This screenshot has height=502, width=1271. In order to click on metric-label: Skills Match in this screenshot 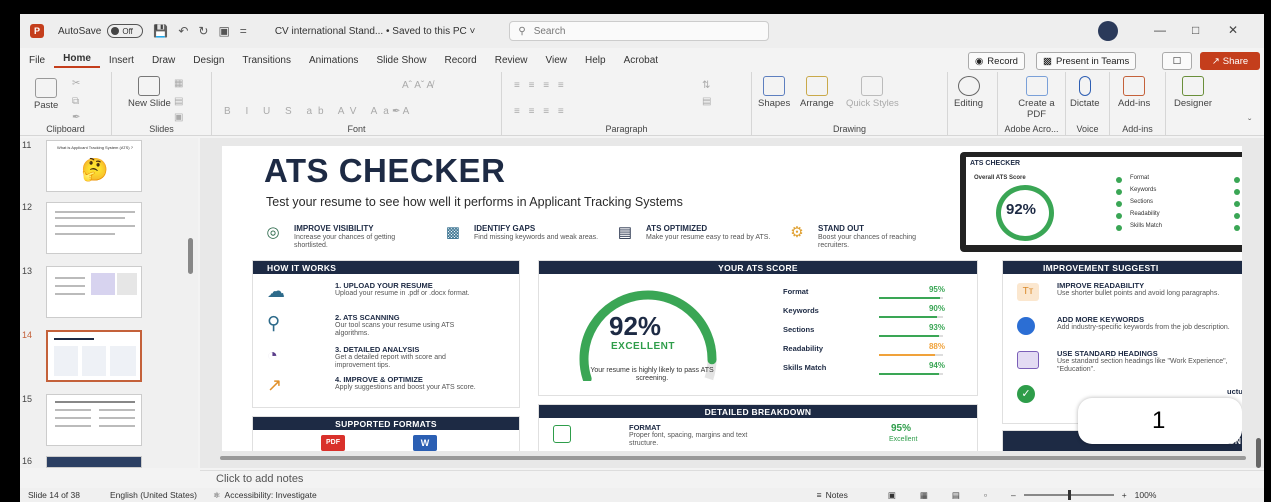, I will do `click(805, 367)`.